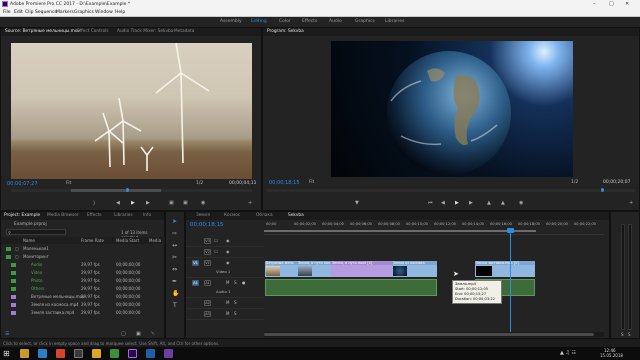 Image resolution: width=640 pixels, height=360 pixels. I want to click on column-media-end: Media, so click(155, 240).